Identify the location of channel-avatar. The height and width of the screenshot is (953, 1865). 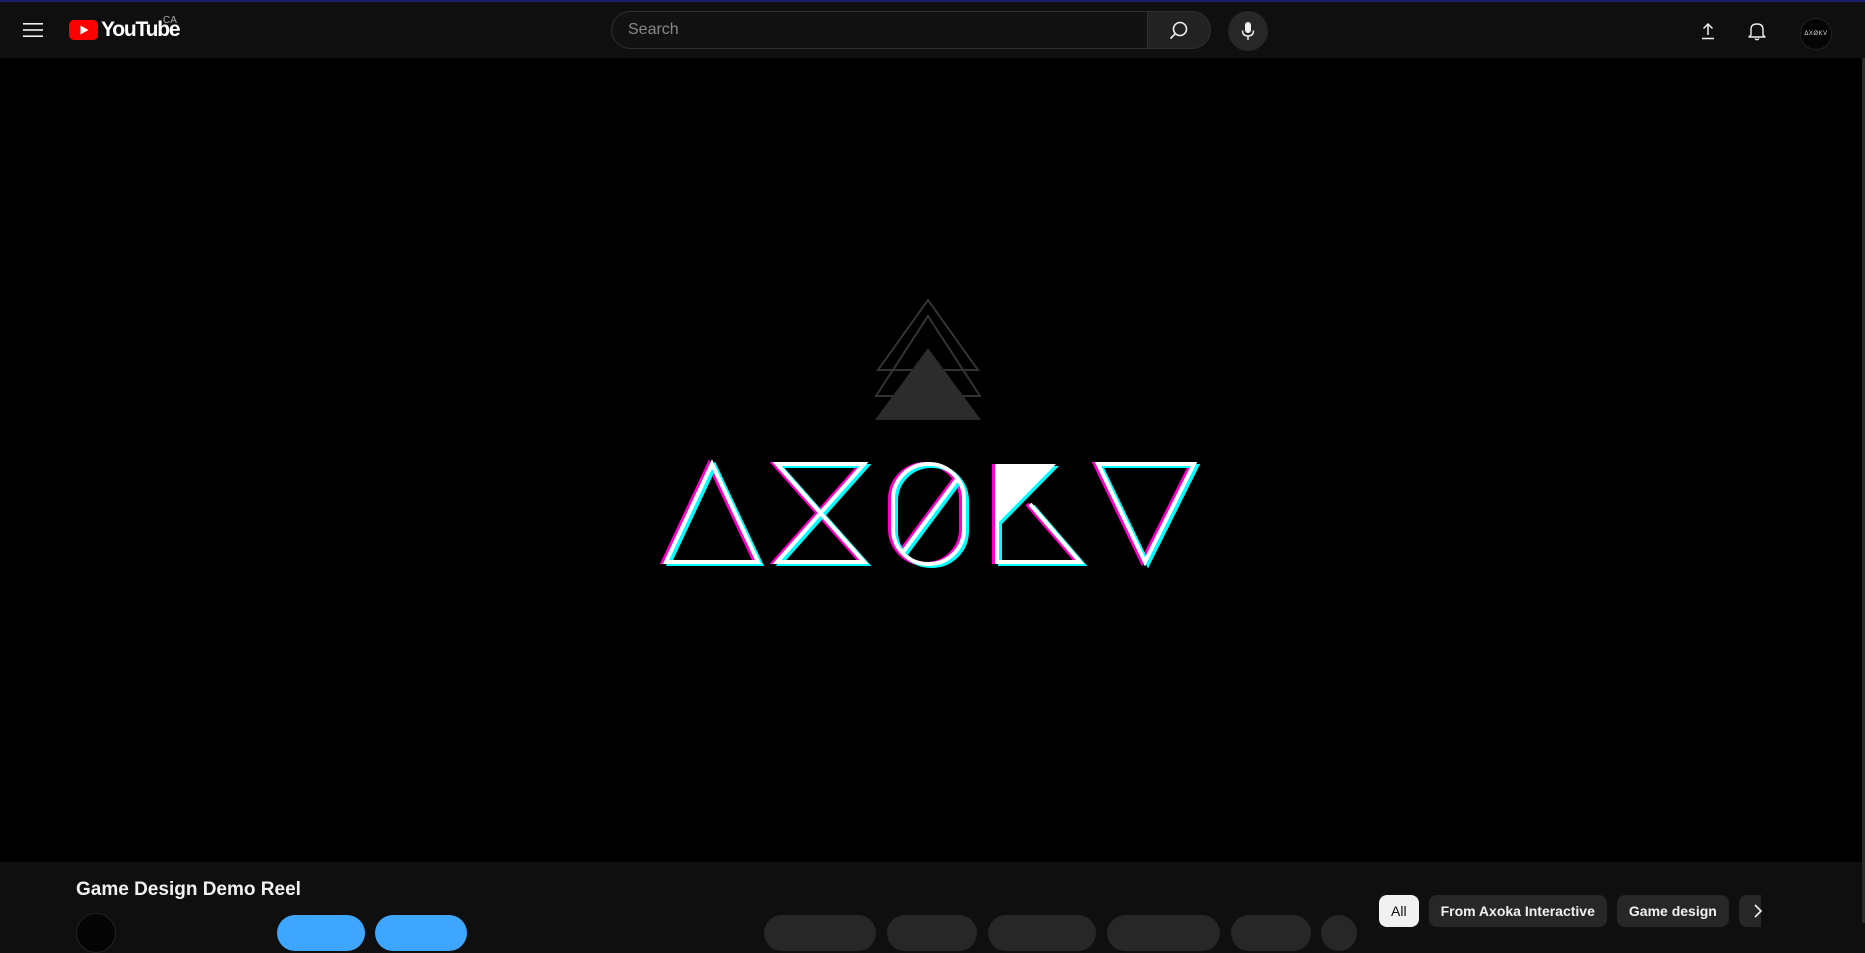
(96, 933).